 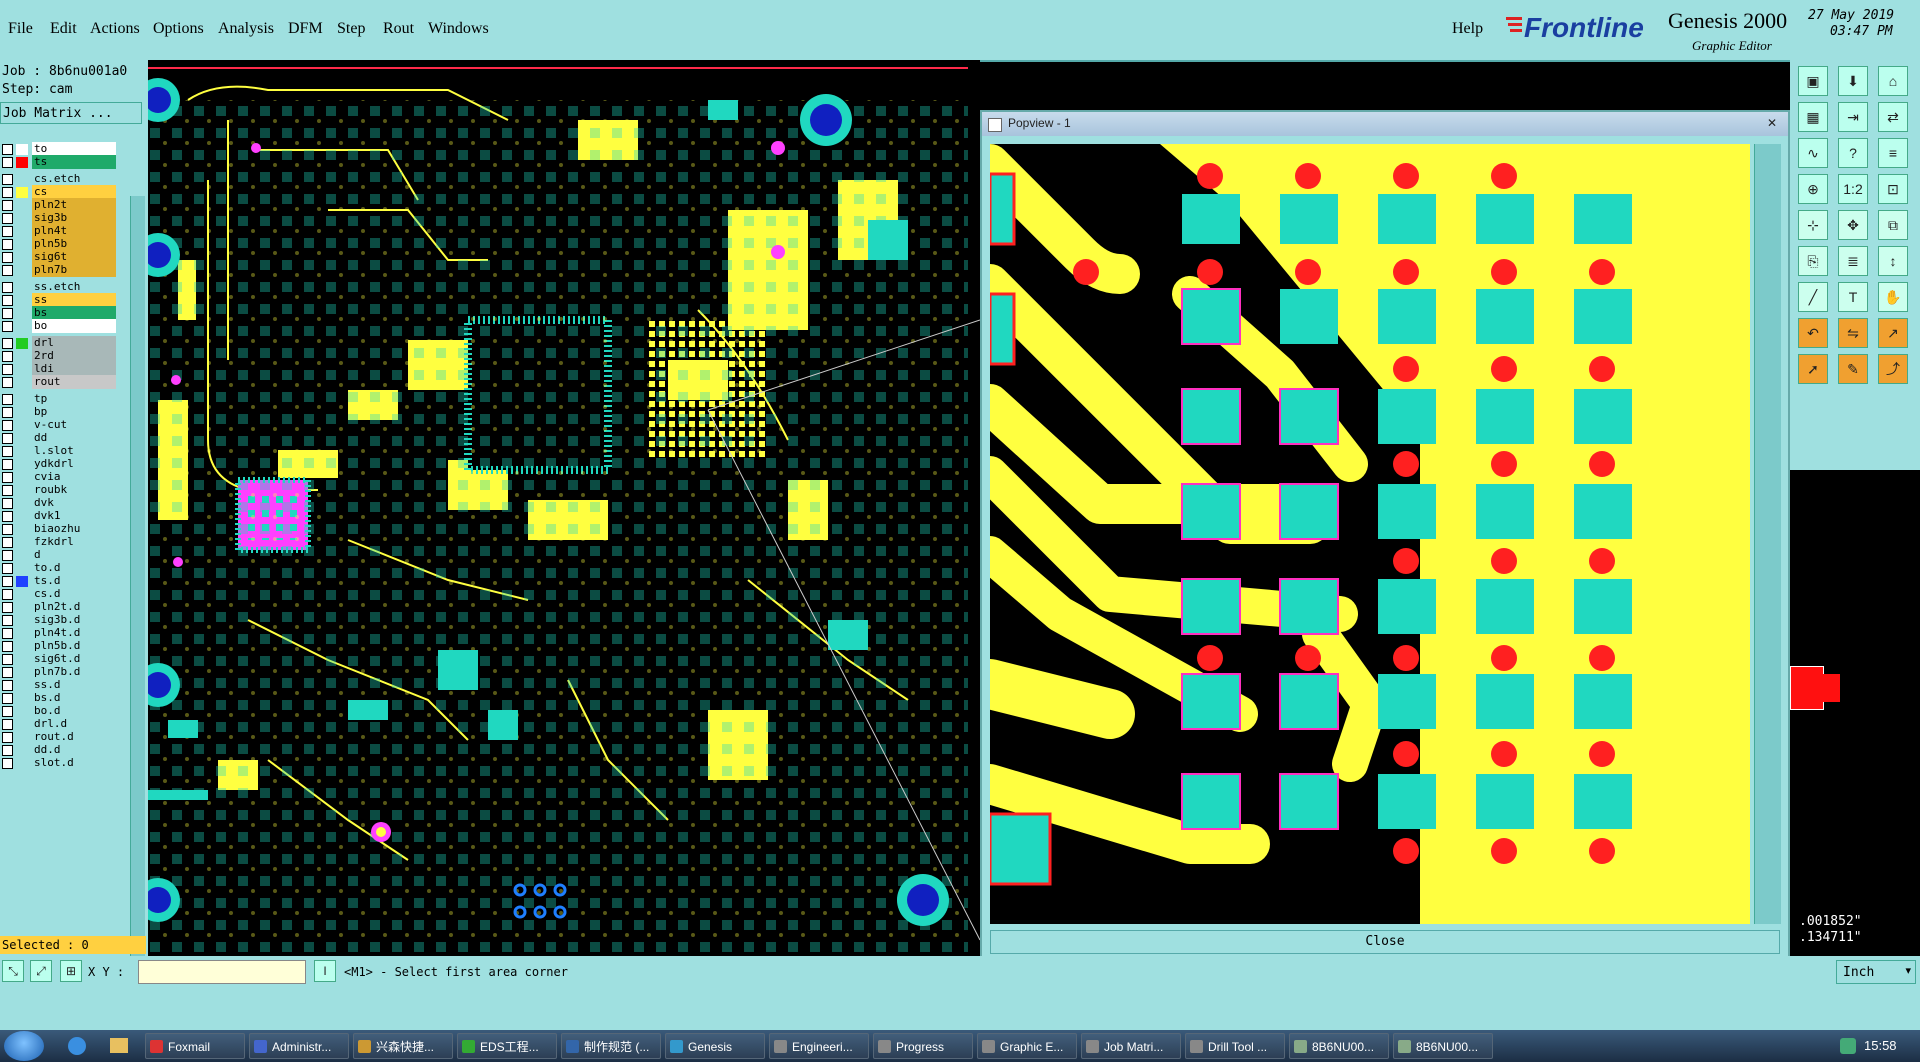 What do you see at coordinates (222, 972) in the screenshot?
I see `xy-input` at bounding box center [222, 972].